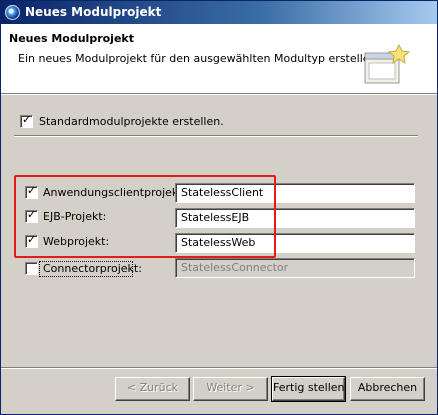 Image resolution: width=438 pixels, height=415 pixels. I want to click on new-module-wizard-icon, so click(387, 63).